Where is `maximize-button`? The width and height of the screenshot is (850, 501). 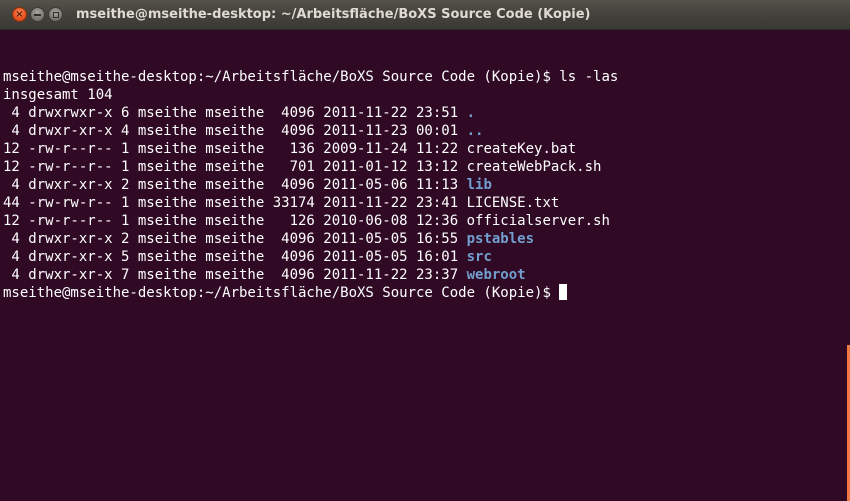
maximize-button is located at coordinates (55, 14).